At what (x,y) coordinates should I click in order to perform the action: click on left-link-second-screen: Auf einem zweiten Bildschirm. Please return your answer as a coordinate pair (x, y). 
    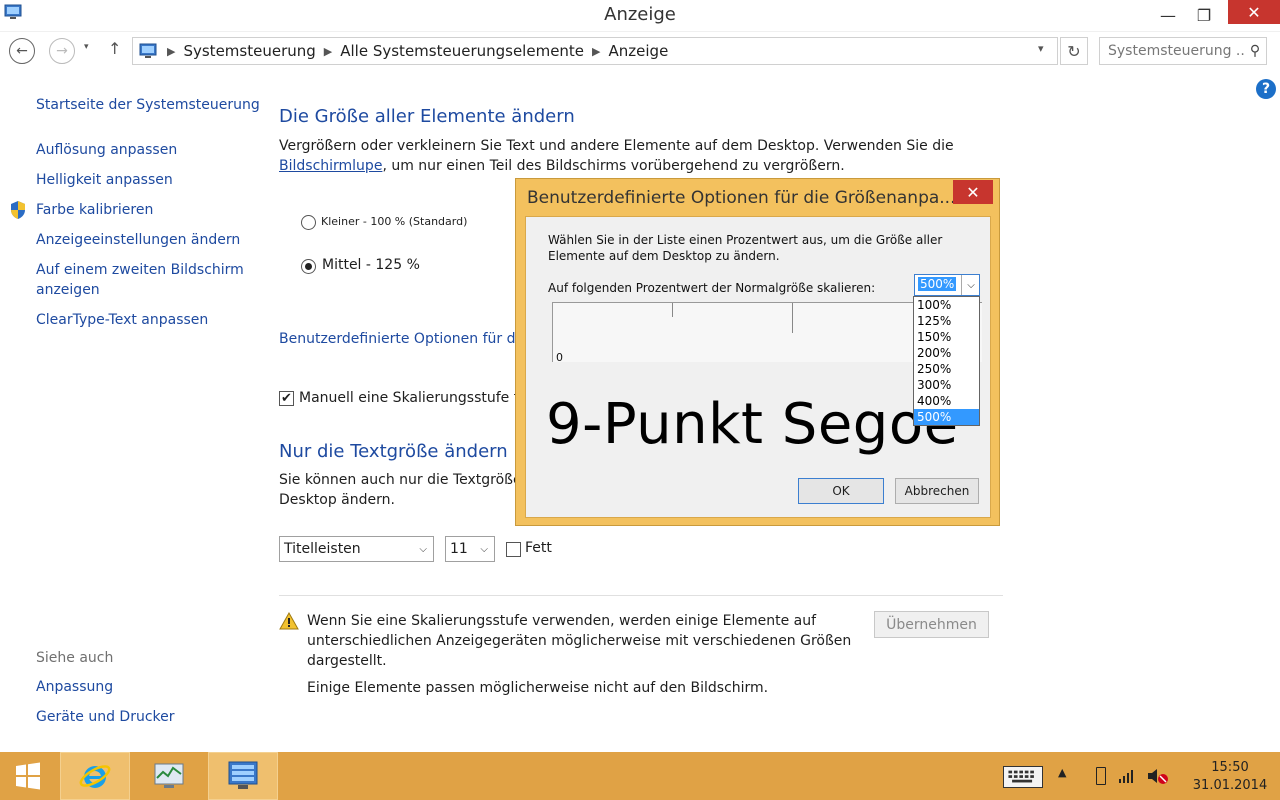
    Looking at the image, I should click on (140, 270).